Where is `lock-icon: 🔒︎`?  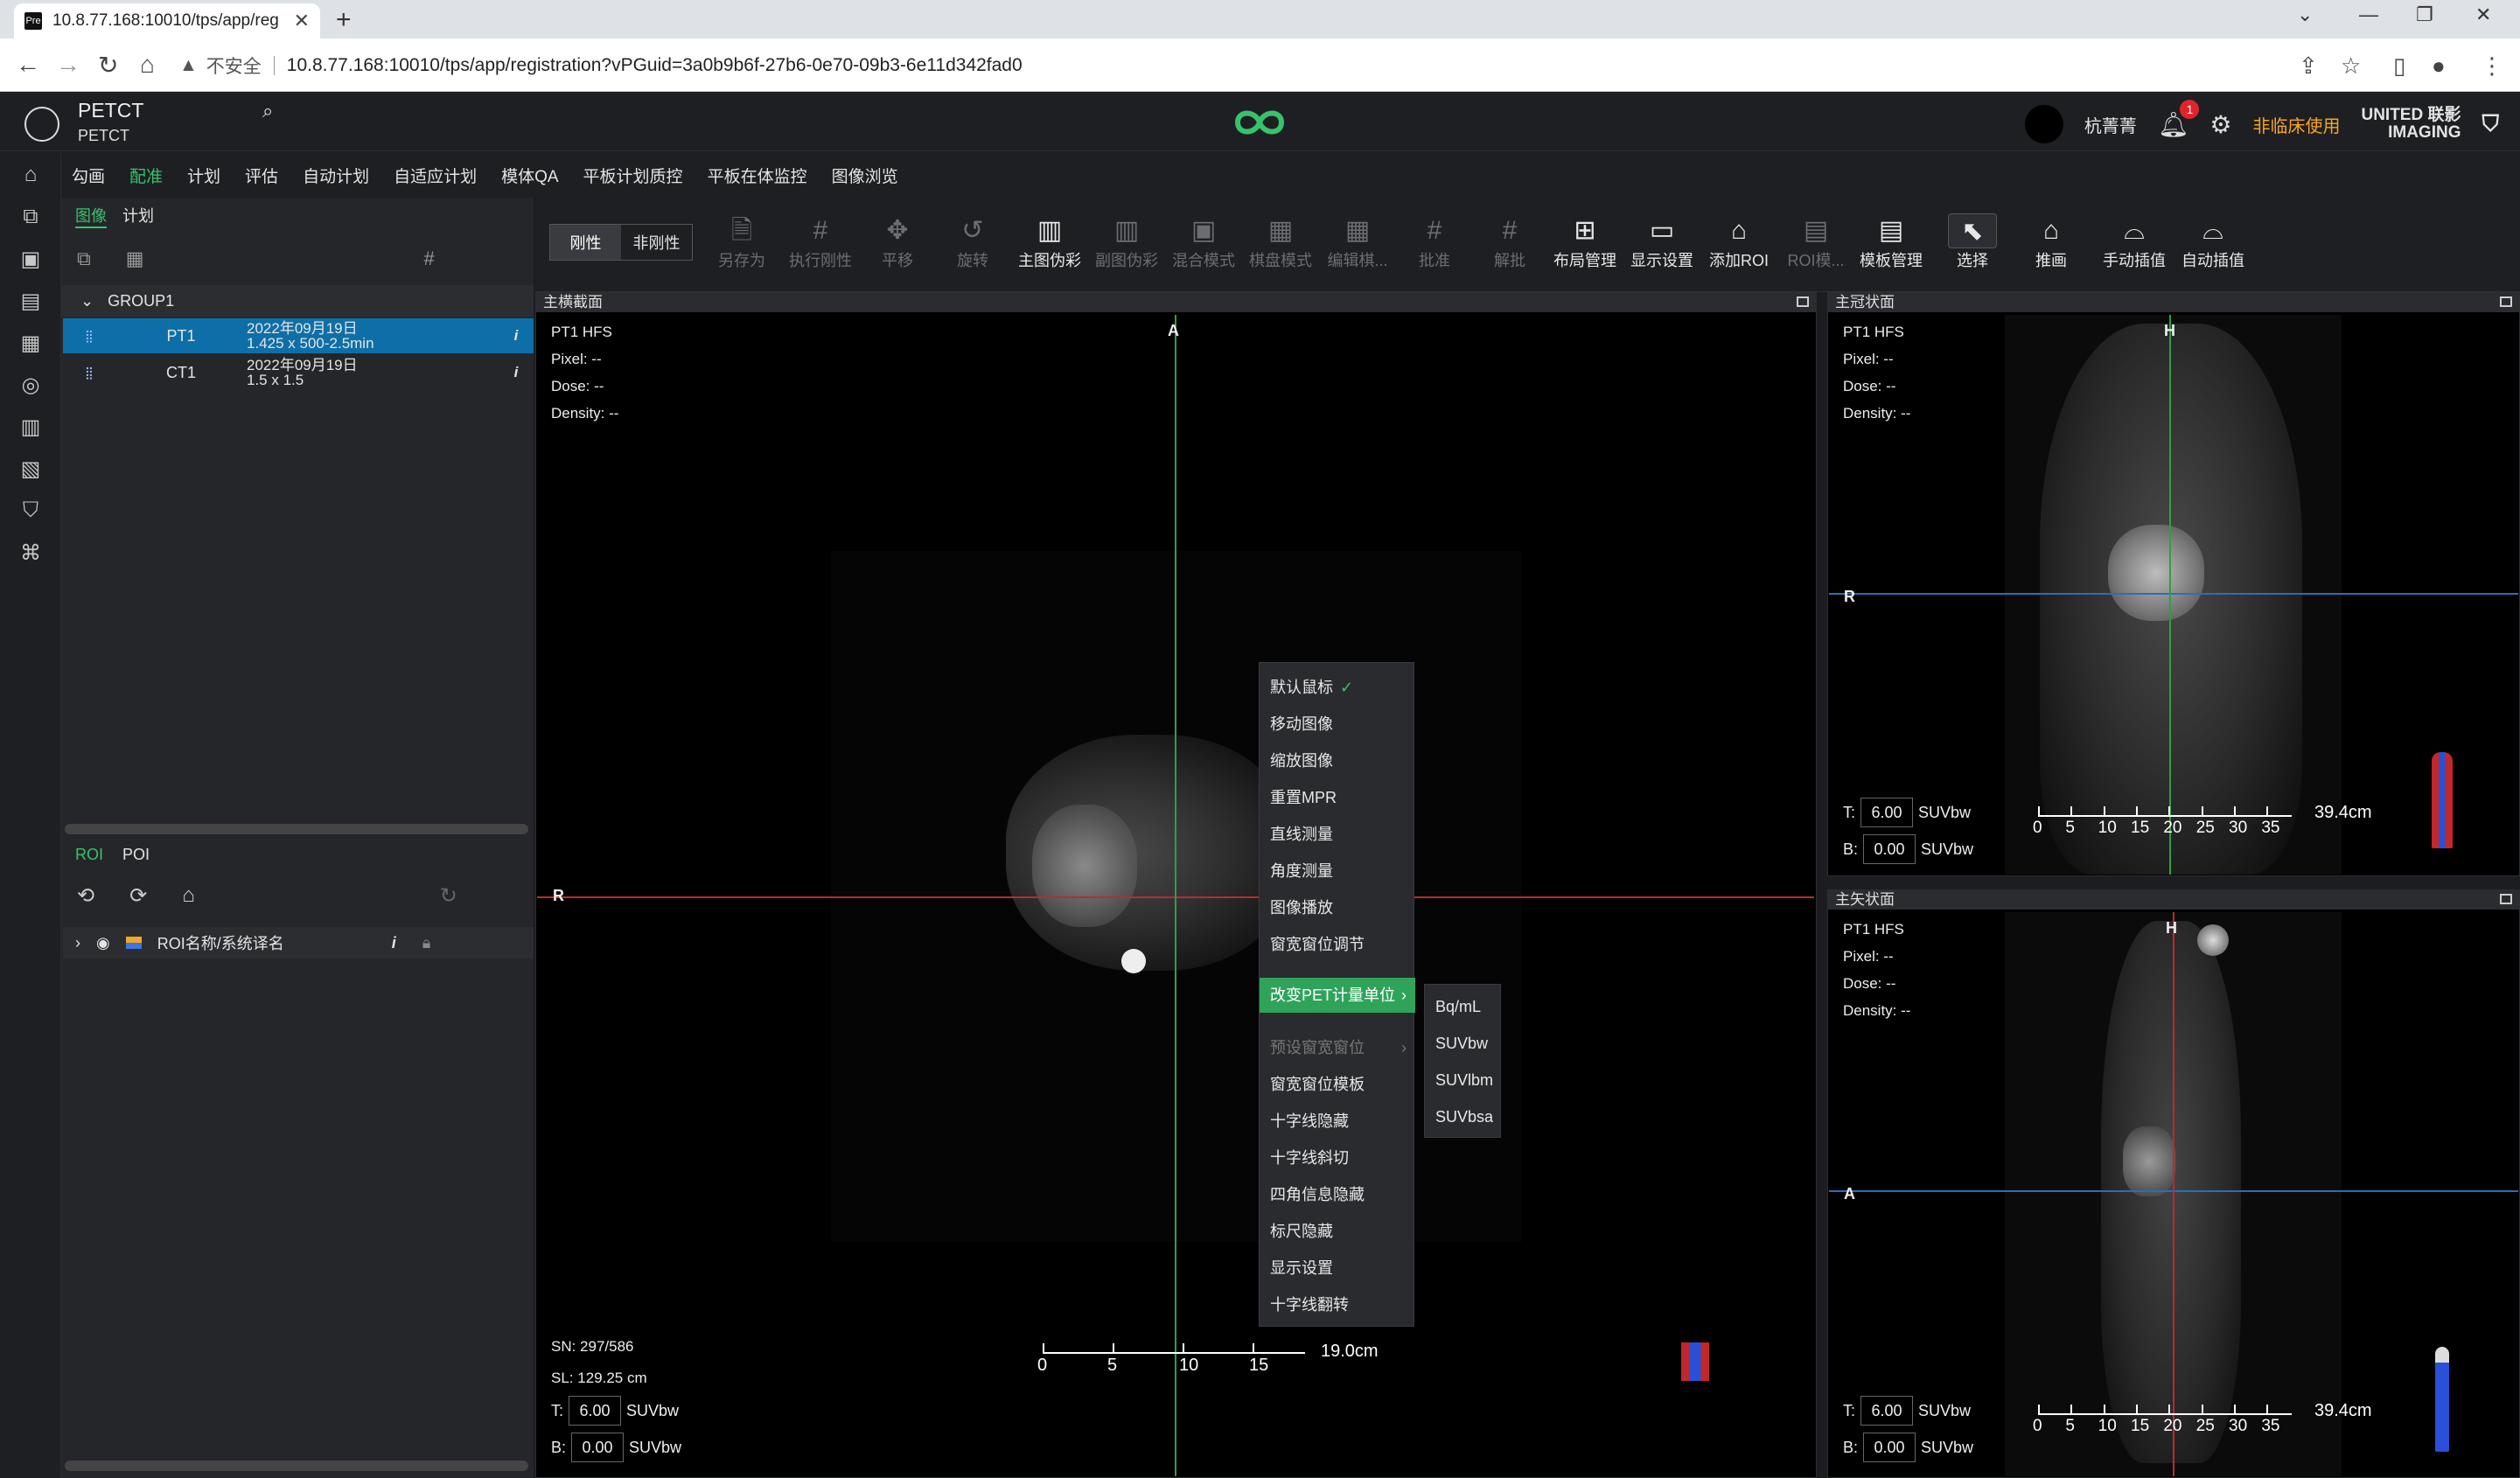
lock-icon: 🔒︎ is located at coordinates (426, 943).